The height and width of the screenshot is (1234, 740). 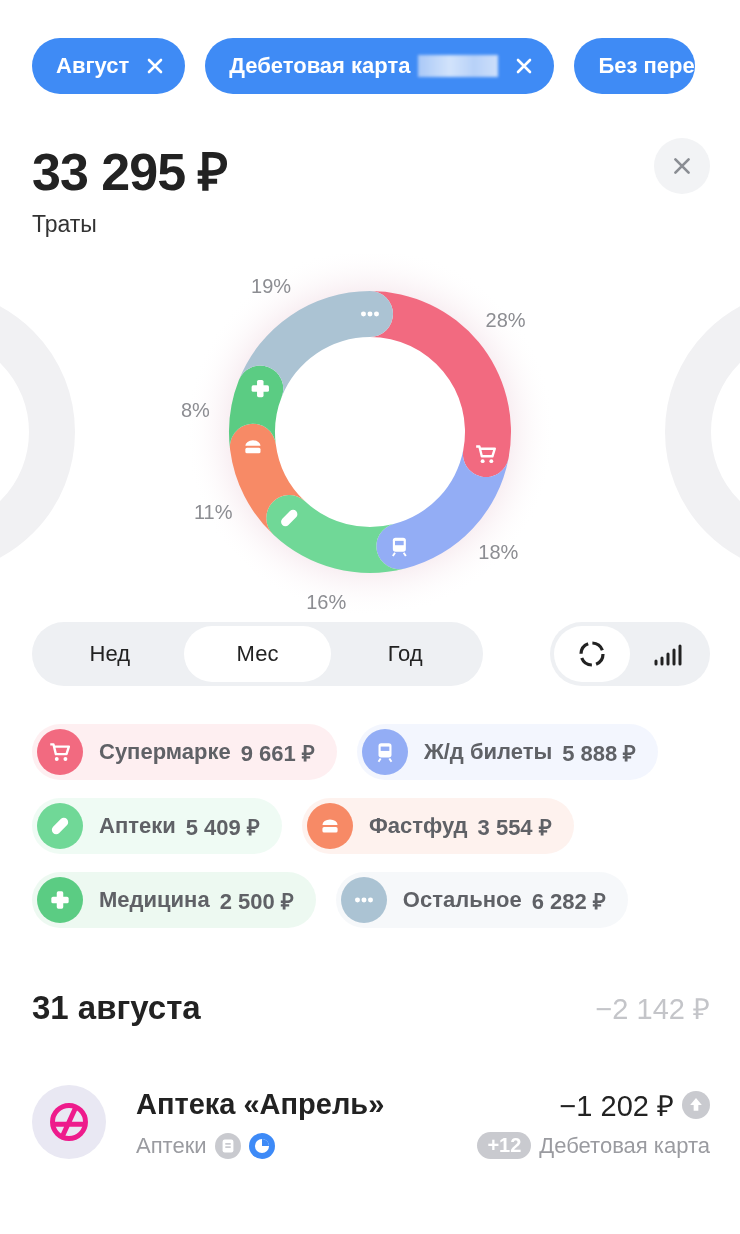 I want to click on percent-label: 18%, so click(x=498, y=552).